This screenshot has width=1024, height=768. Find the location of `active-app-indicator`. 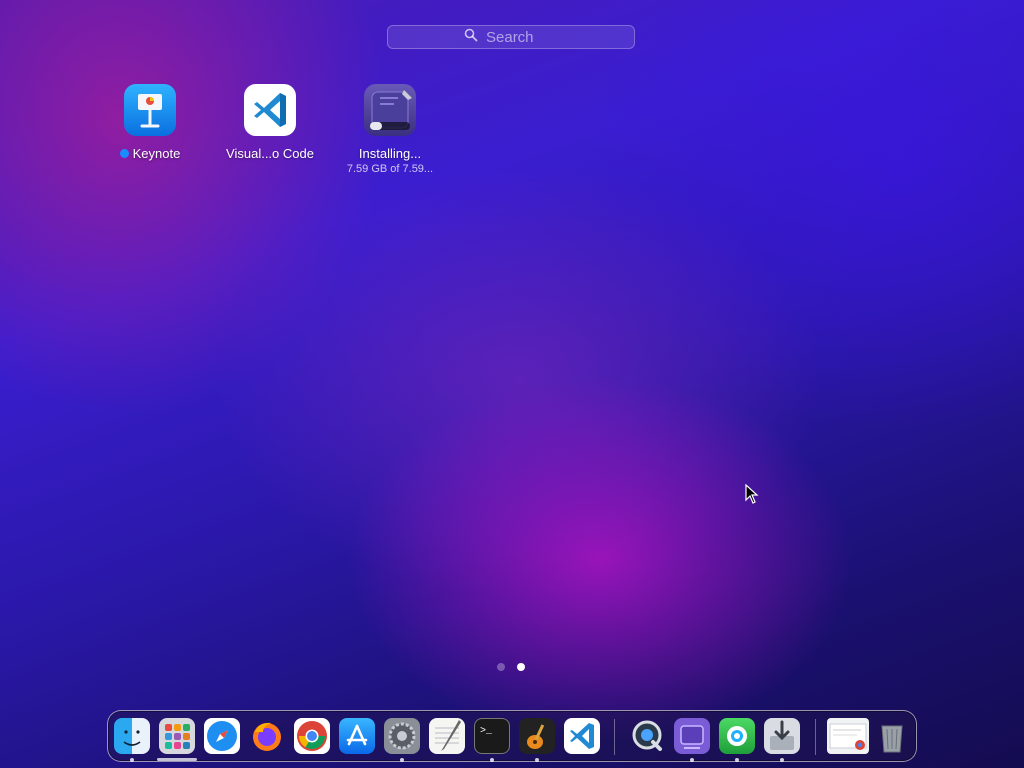

active-app-indicator is located at coordinates (177, 759).